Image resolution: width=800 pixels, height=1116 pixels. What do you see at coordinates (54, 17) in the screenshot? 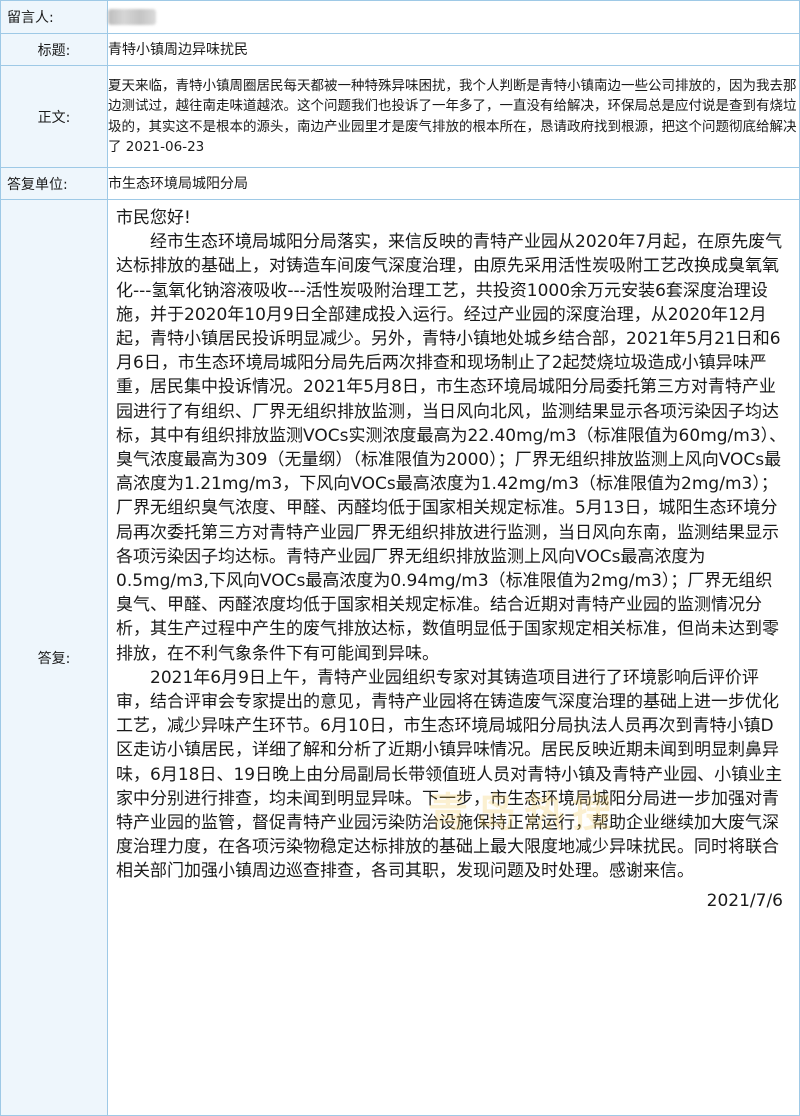
I see `author-label: 留言人:` at bounding box center [54, 17].